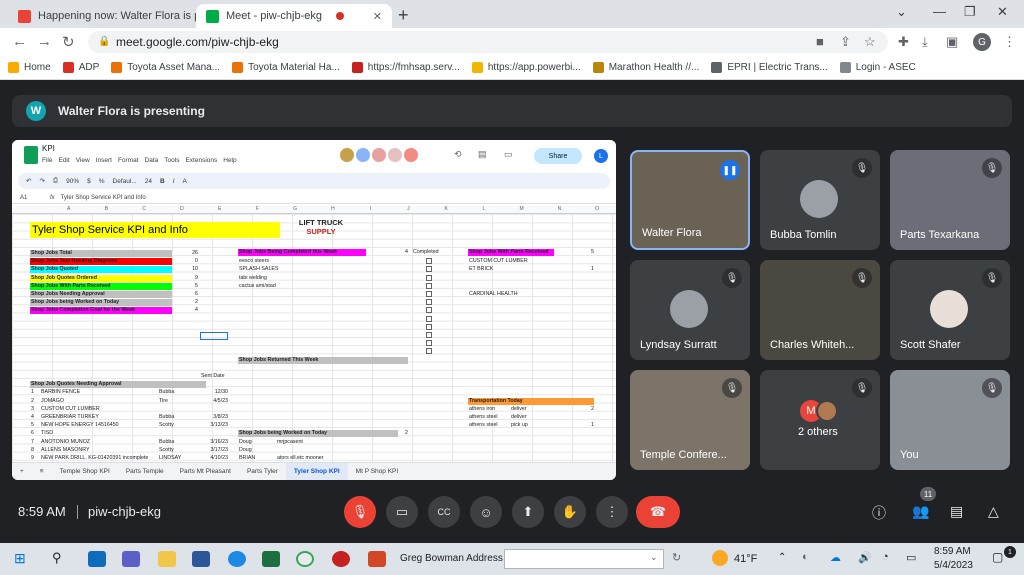  Describe the element at coordinates (101, 311) in the screenshot. I see `kpi-label-cell: Shop Jobs Completion Goal for the Week` at that location.